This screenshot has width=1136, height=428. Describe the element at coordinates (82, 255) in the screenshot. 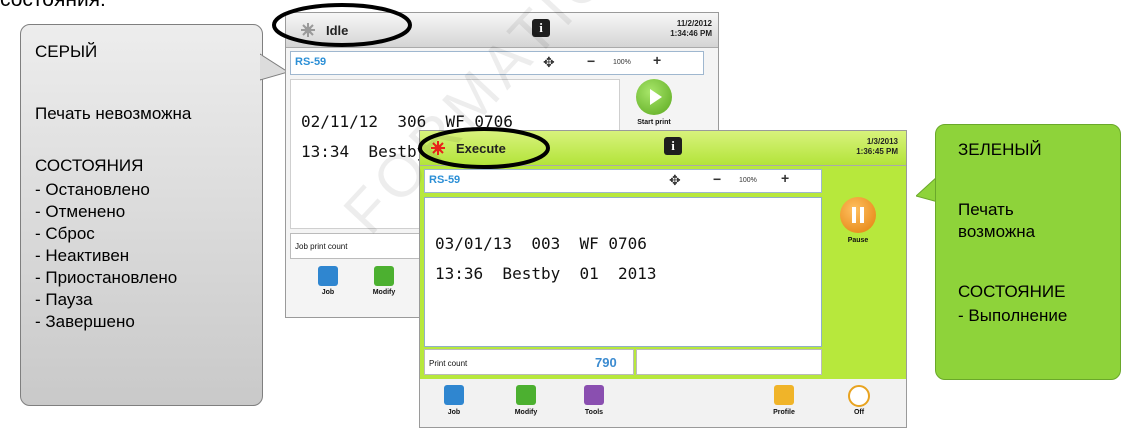

I see `gray-state-item: - Неактивен` at that location.